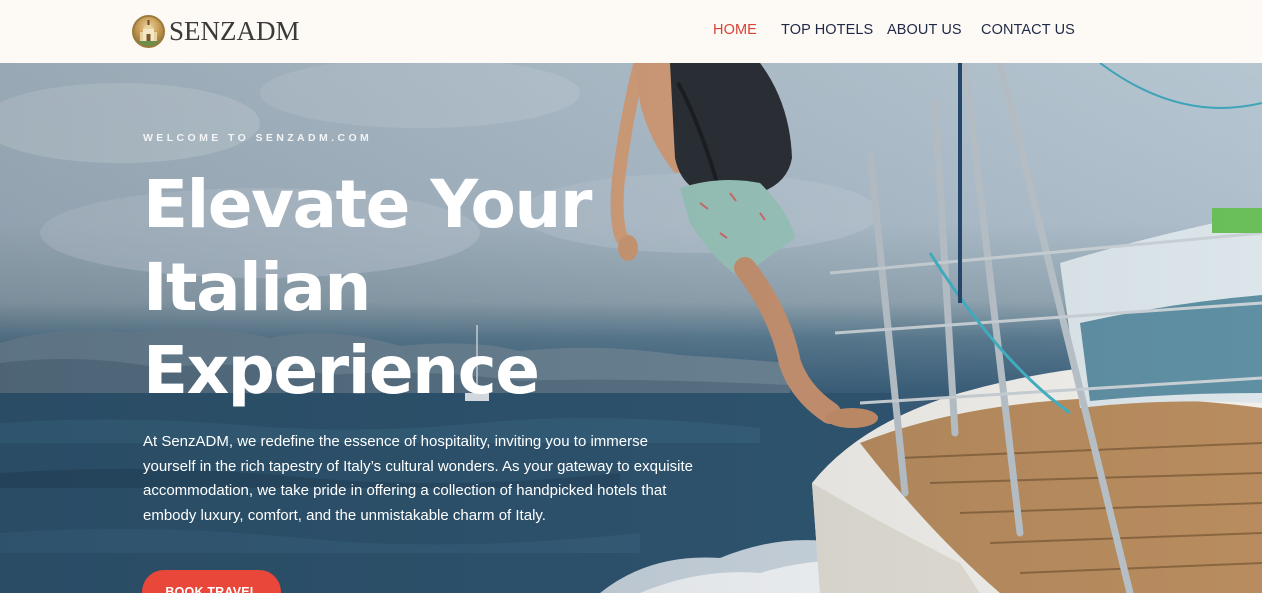 This screenshot has width=1262, height=593. Describe the element at coordinates (367, 287) in the screenshot. I see `hero-headline: Elevate Your Italian Experience` at that location.